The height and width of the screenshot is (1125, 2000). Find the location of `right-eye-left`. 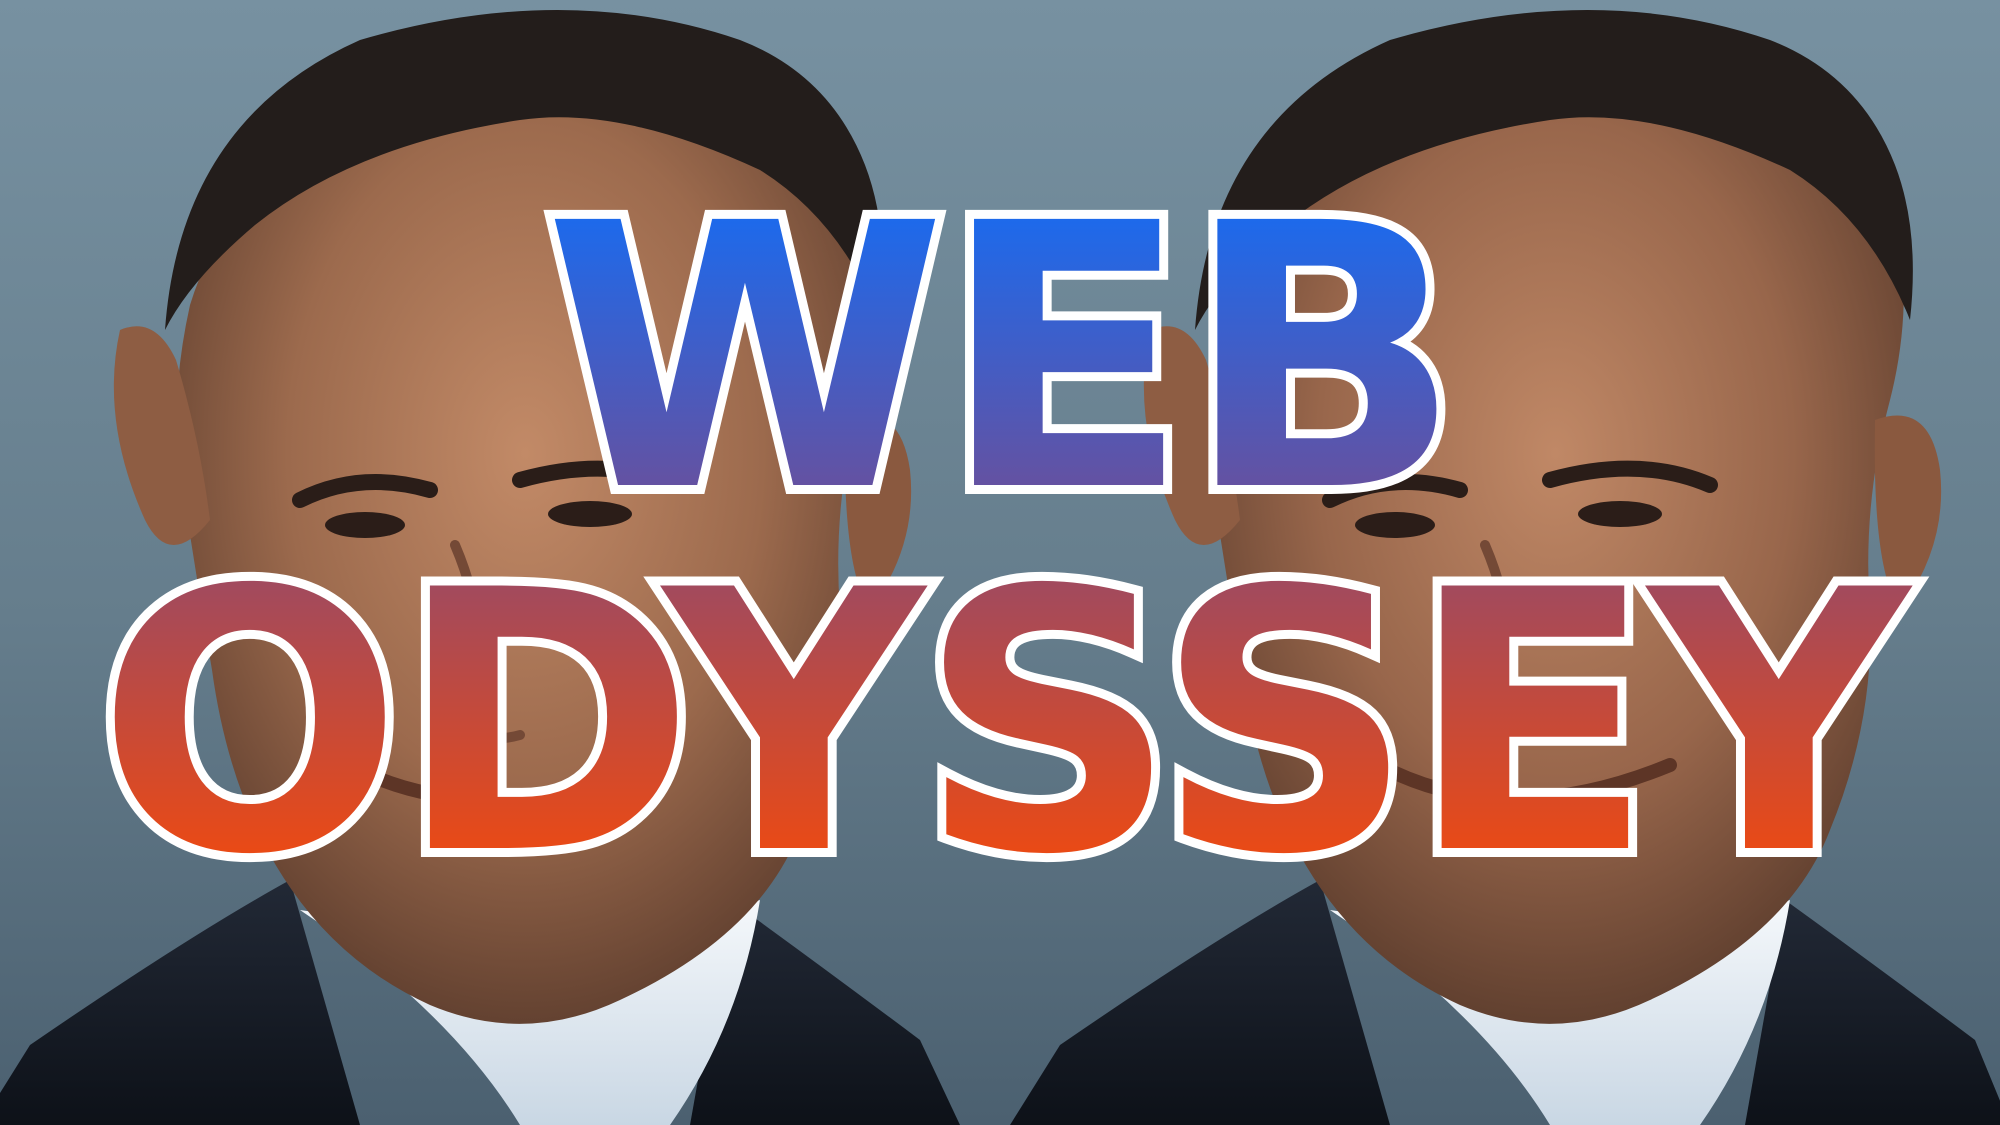

right-eye-left is located at coordinates (1395, 525).